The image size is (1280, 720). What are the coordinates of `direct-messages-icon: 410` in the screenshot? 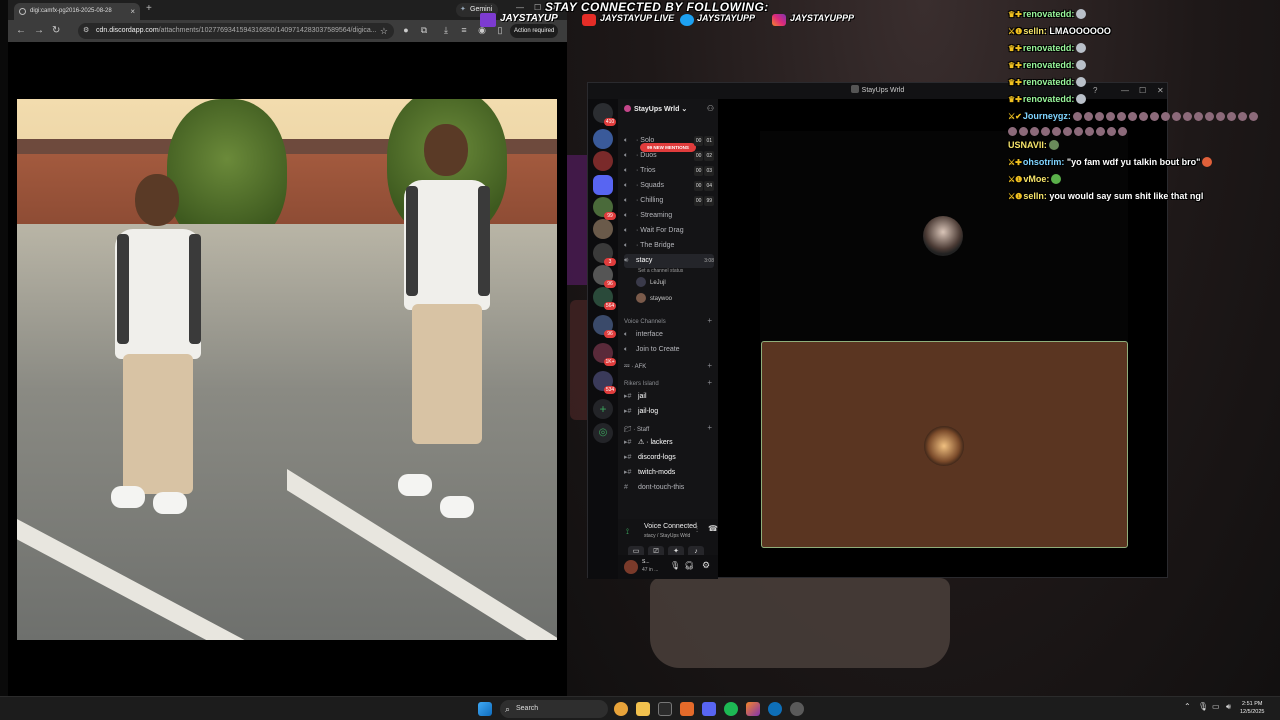 It's located at (604, 114).